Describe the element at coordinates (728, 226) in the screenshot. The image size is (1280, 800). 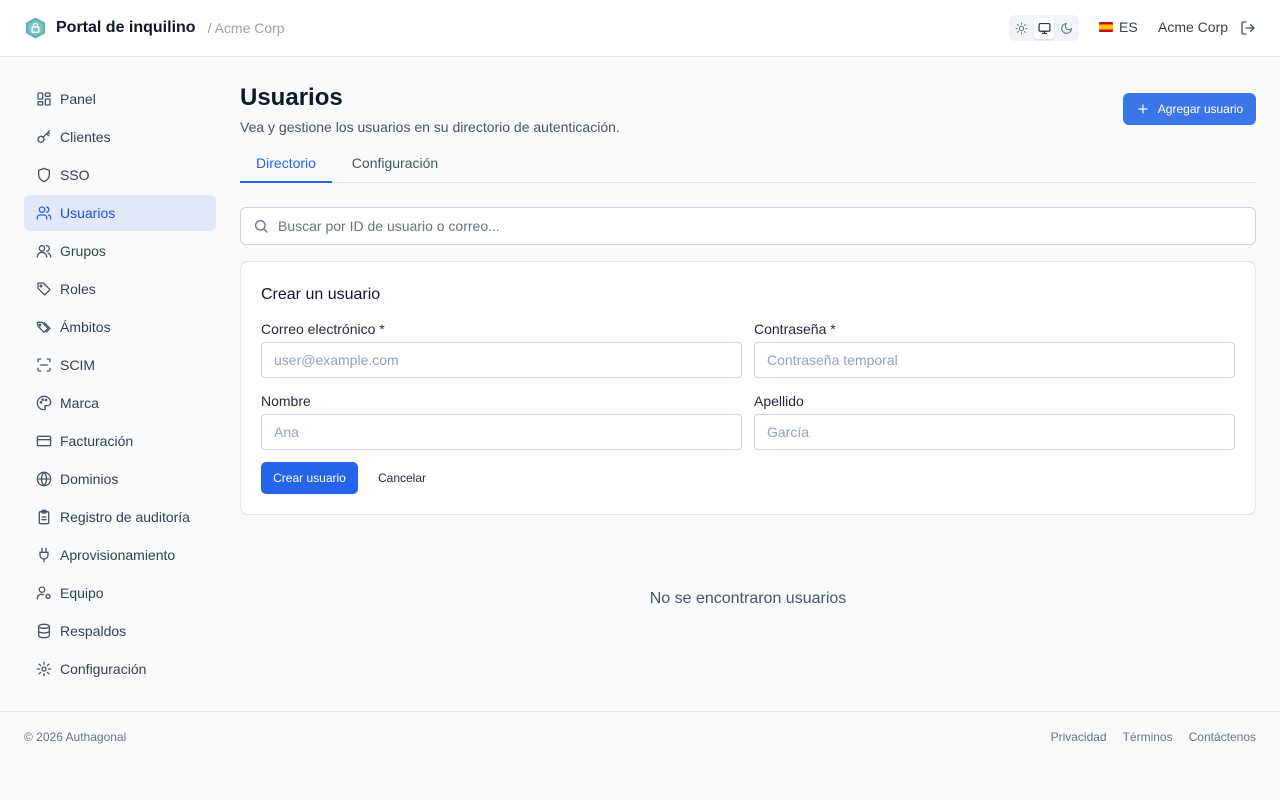
I see `search-input` at that location.